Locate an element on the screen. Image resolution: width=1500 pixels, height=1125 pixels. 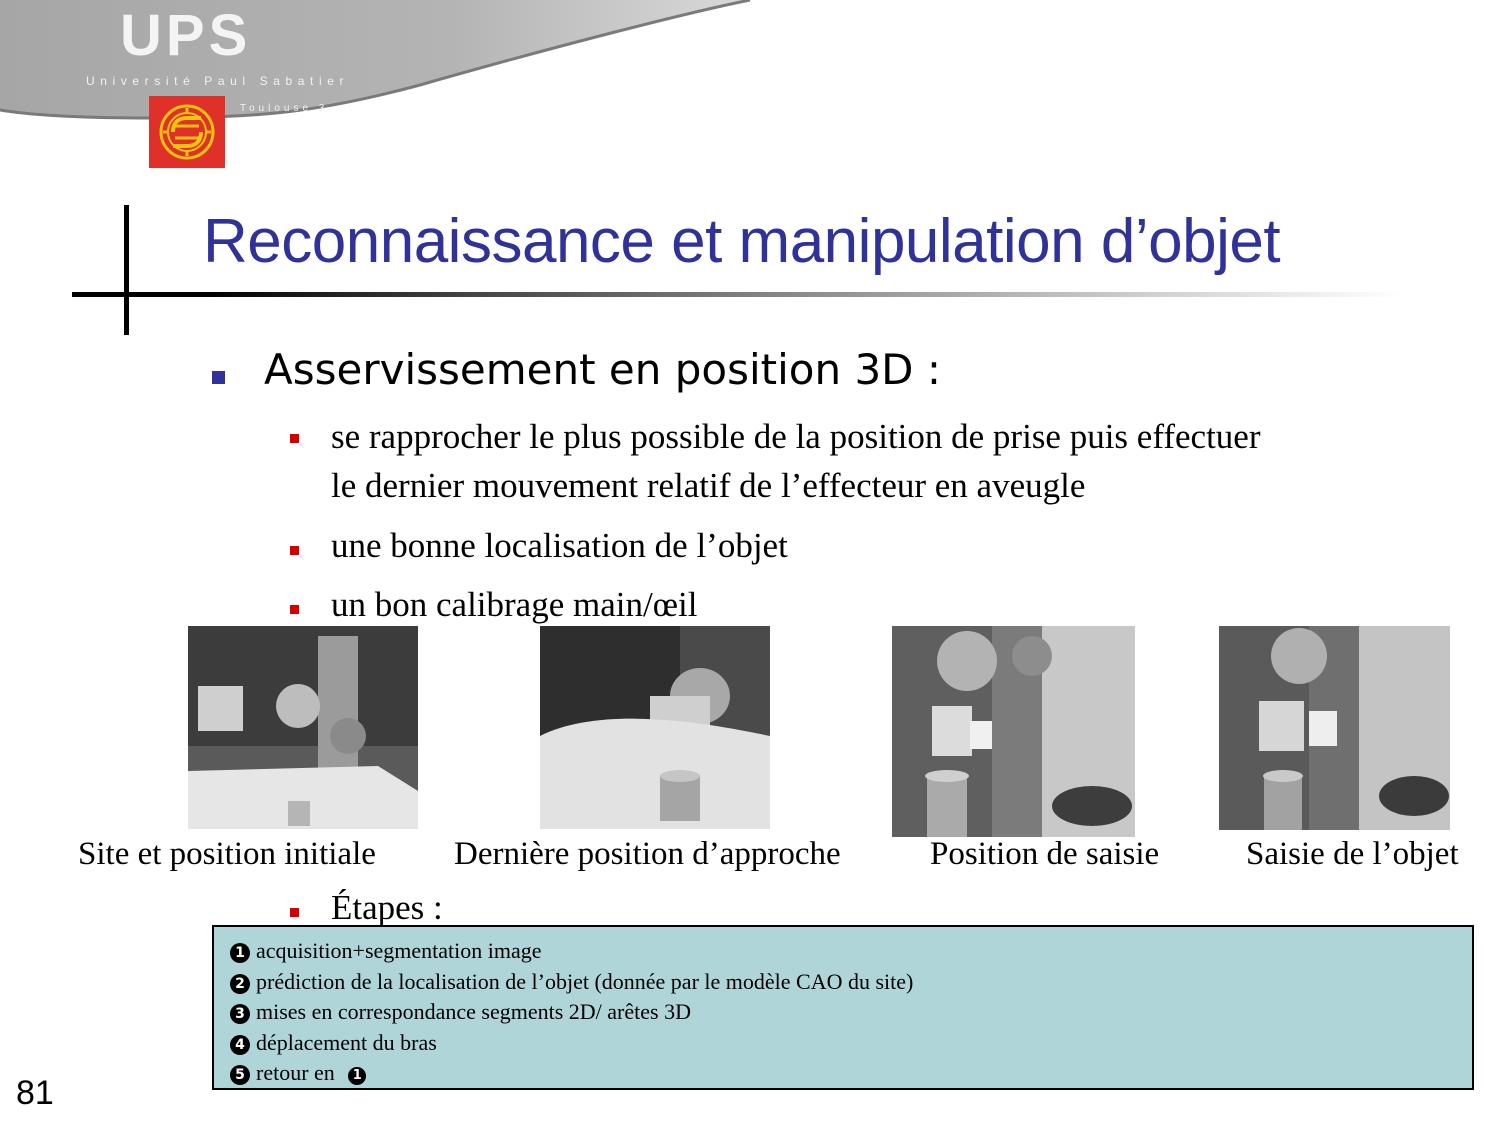
step-return-number-icon: 1 is located at coordinates (357, 1076).